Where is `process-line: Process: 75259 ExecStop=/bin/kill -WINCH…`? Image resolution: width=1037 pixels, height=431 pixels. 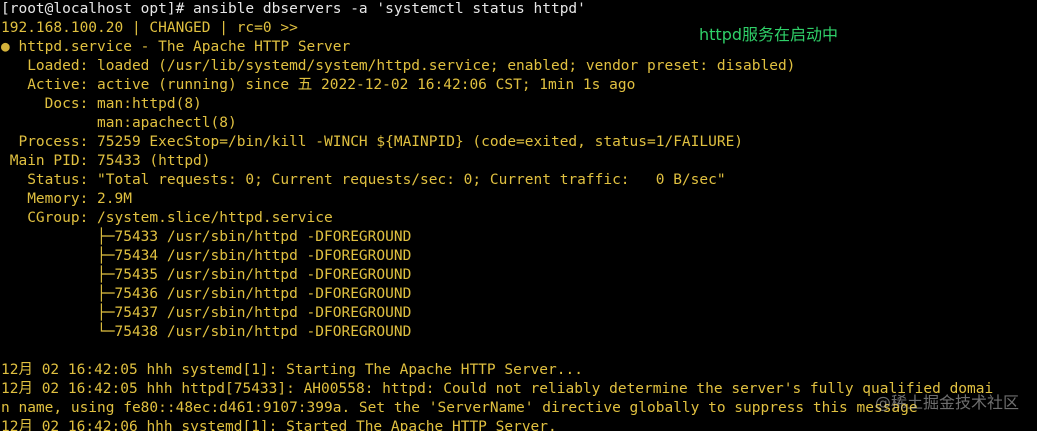 process-line: Process: 75259 ExecStop=/bin/kill -WINCH… is located at coordinates (372, 142).